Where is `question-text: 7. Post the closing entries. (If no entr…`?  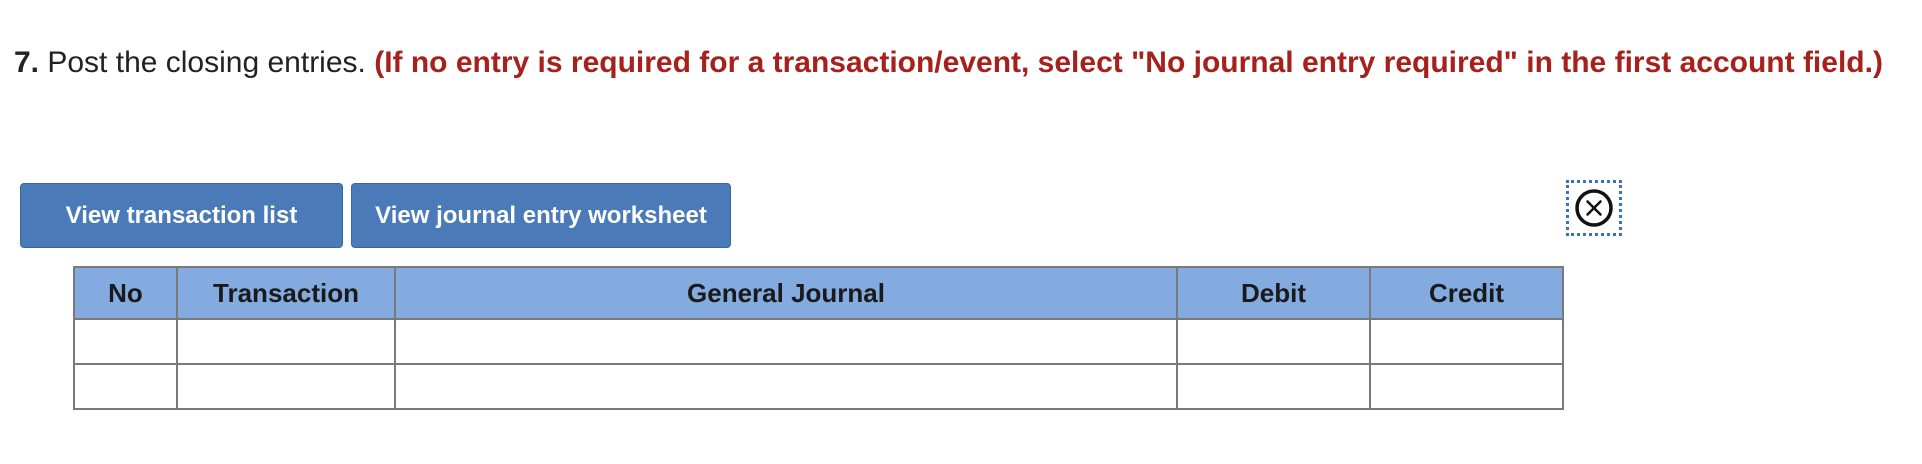 question-text: 7. Post the closing entries. (If no entr… is located at coordinates (949, 63).